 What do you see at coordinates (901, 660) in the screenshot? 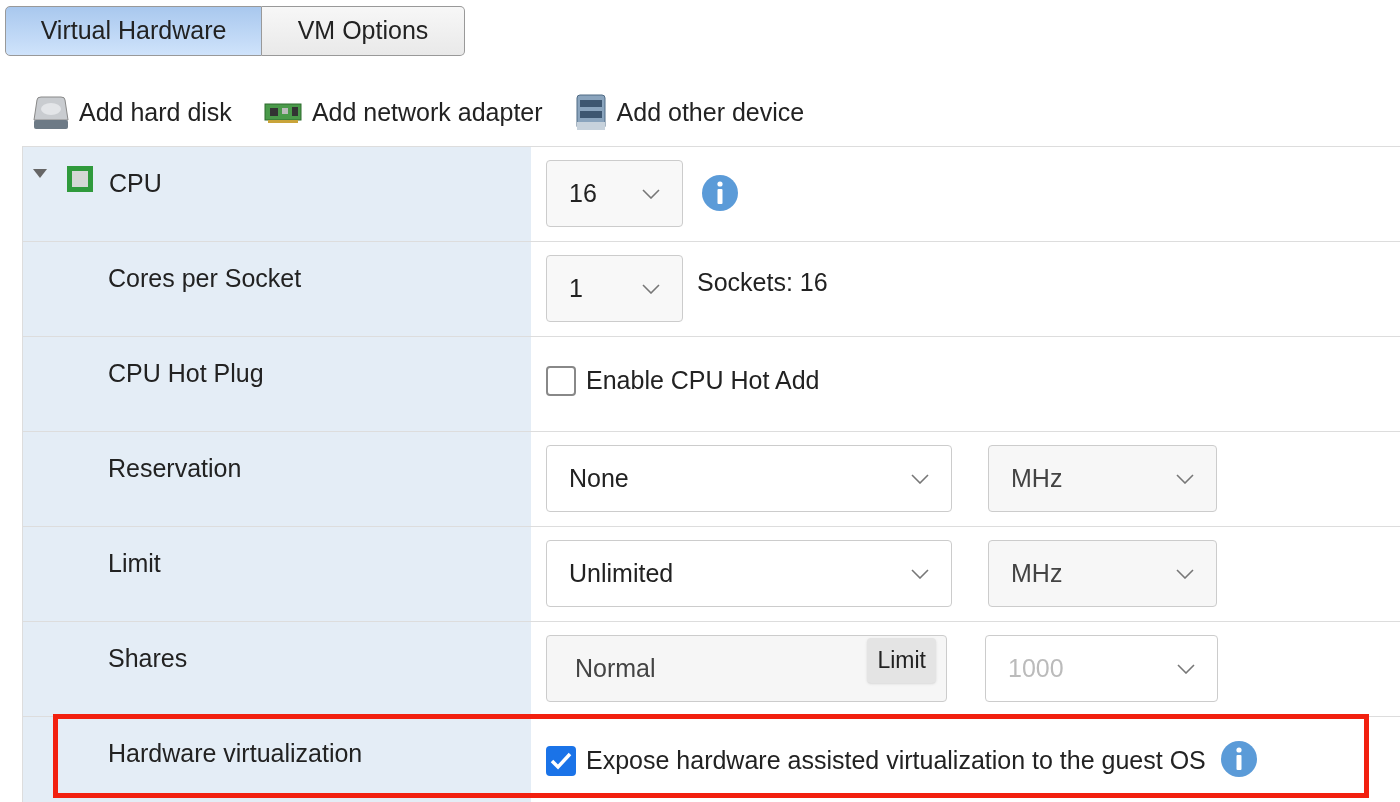
I see `tooltip: Limit` at bounding box center [901, 660].